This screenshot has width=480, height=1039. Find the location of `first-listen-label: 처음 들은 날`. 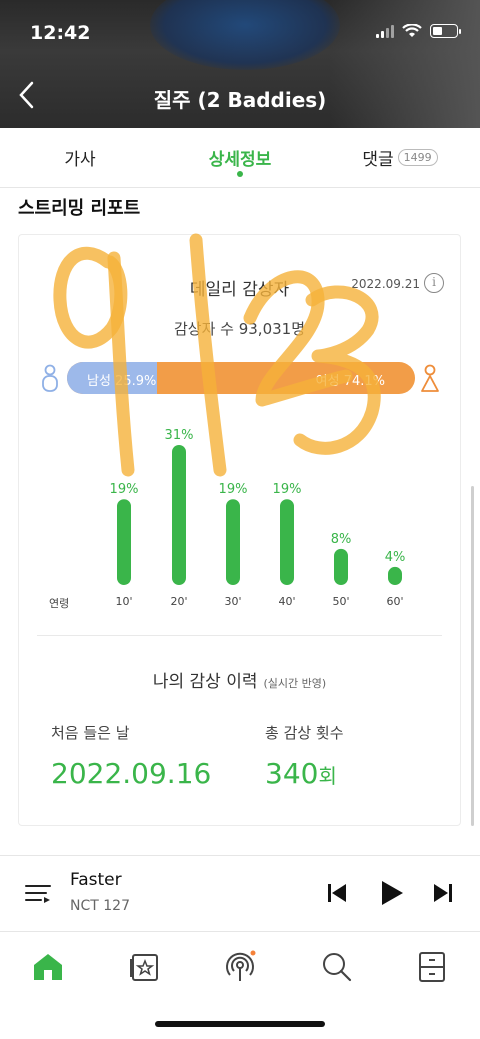

first-listen-label: 처음 들은 날 is located at coordinates (90, 733).